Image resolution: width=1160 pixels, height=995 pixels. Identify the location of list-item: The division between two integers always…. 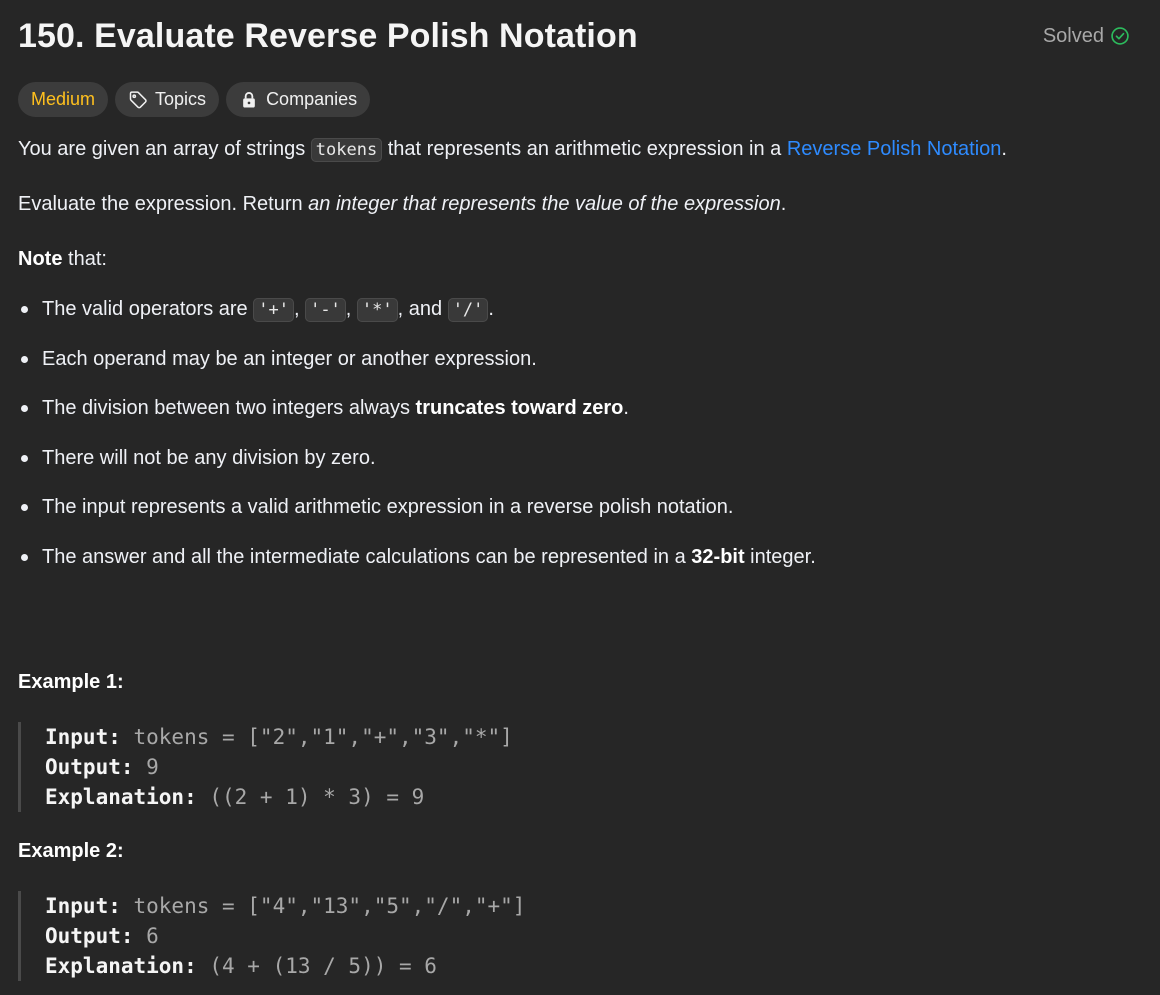
(580, 419).